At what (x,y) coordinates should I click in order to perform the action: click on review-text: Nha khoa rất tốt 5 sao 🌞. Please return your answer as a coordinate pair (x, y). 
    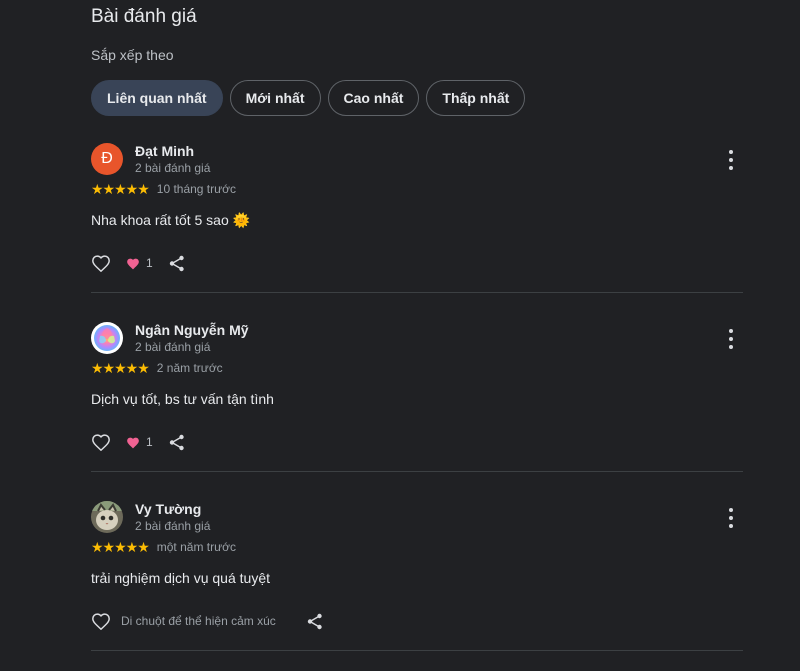
    Looking at the image, I should click on (171, 220).